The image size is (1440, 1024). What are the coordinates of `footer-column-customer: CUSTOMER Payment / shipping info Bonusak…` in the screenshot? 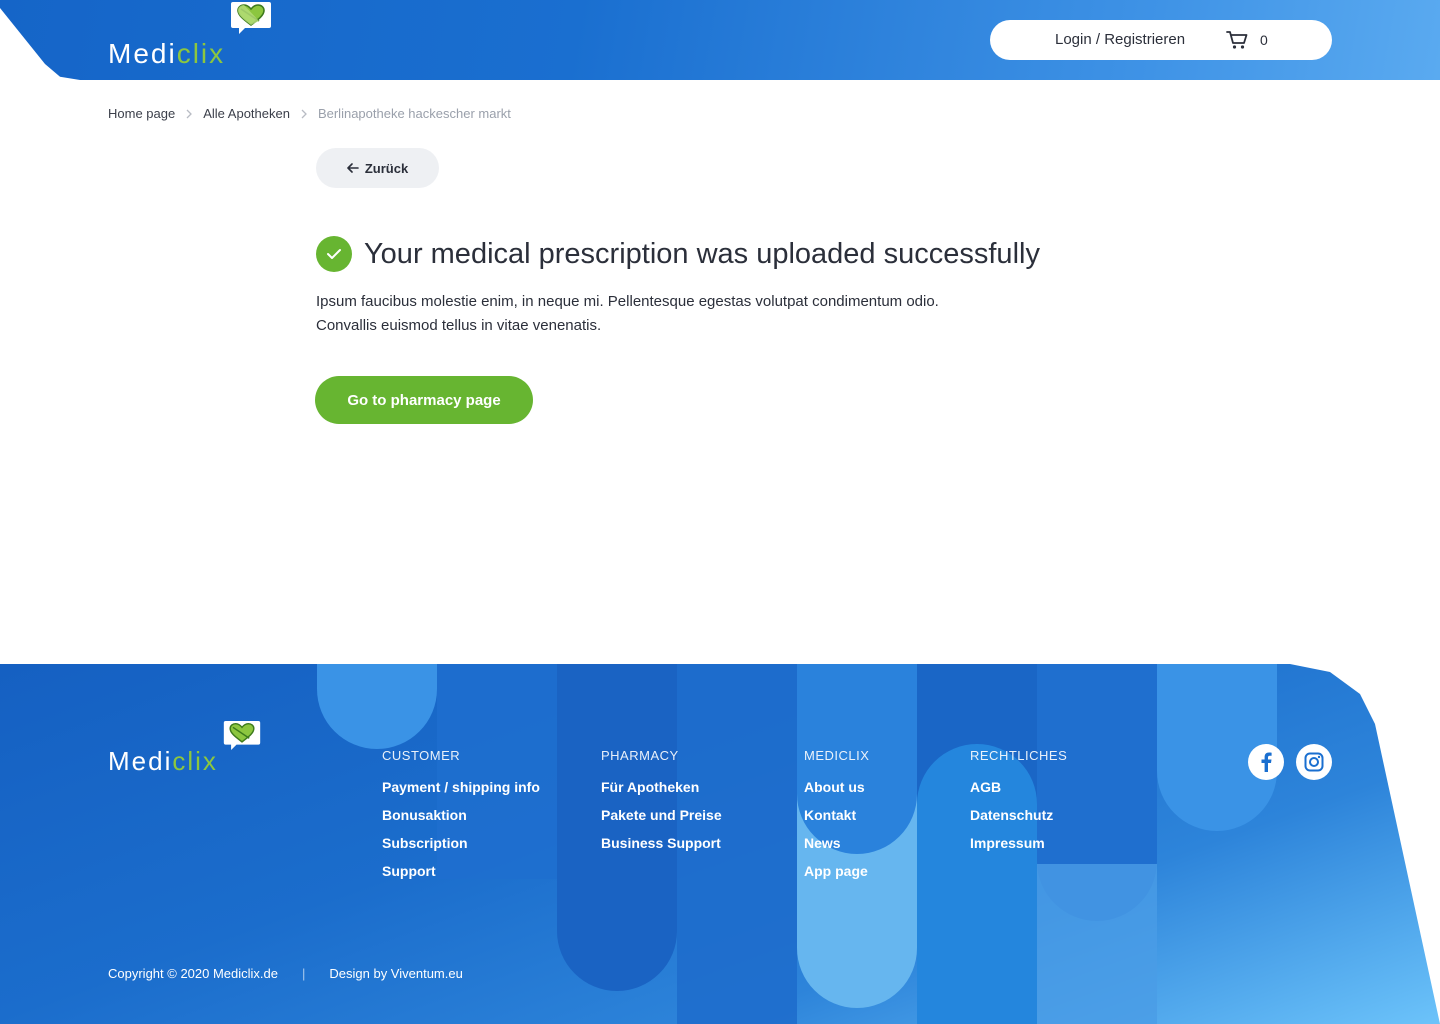 It's located at (461, 819).